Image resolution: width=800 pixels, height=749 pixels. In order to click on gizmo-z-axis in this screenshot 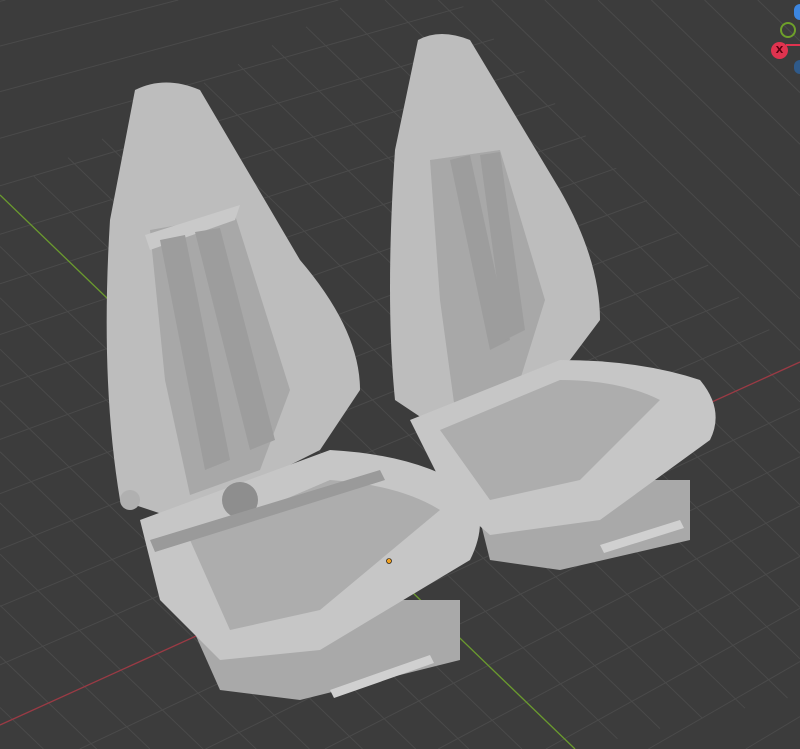, I will do `click(797, 12)`.